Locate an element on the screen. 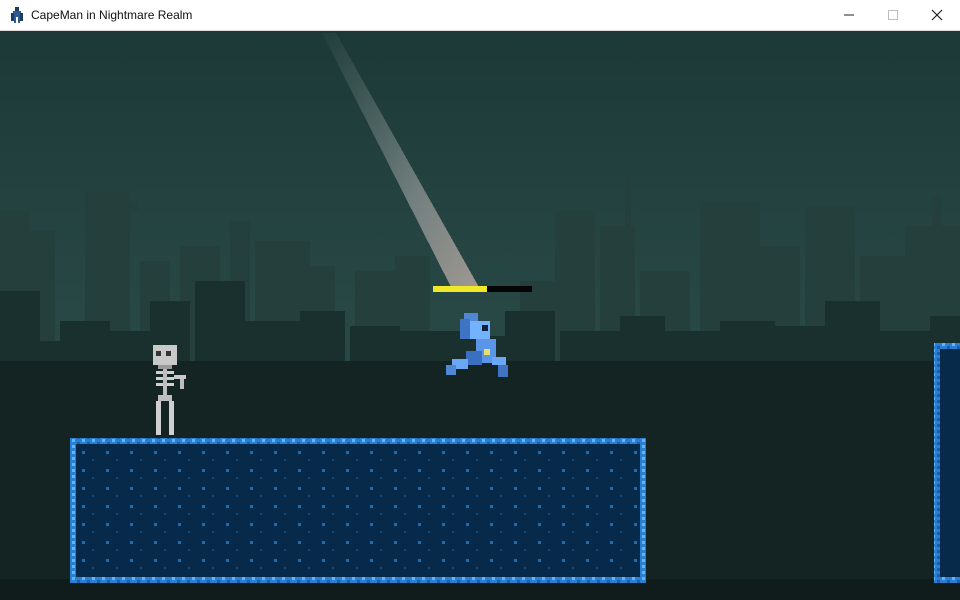 The image size is (960, 600). close-icon is located at coordinates (937, 15).